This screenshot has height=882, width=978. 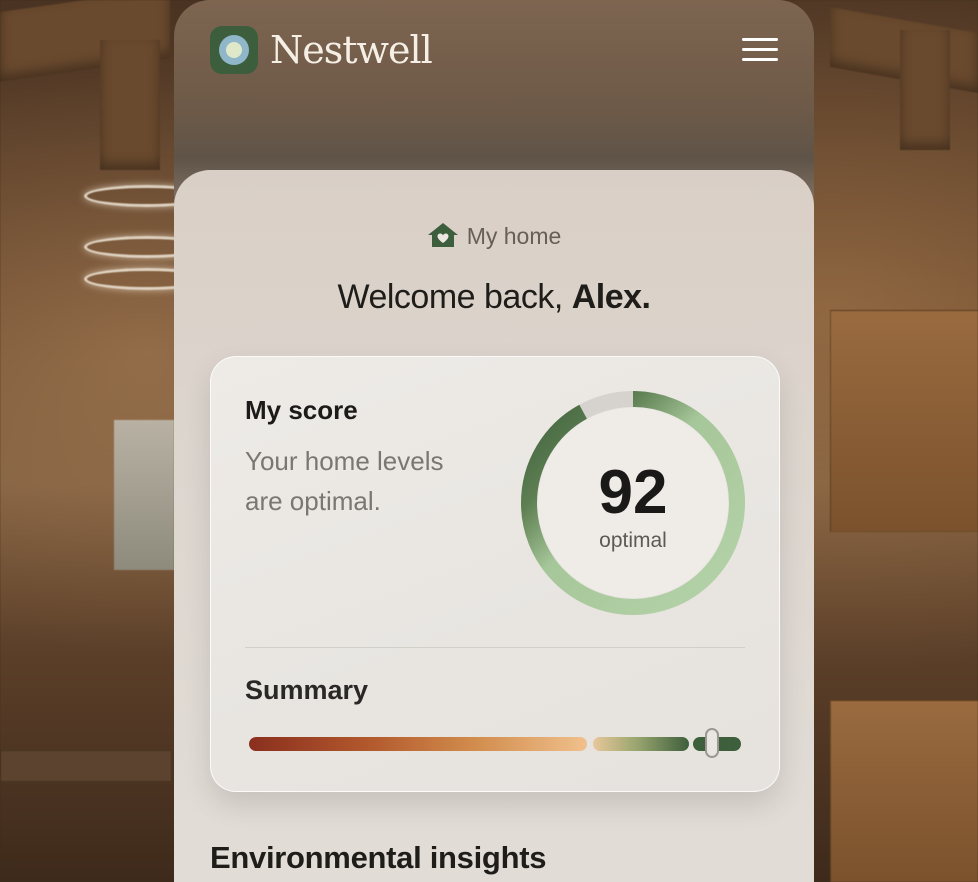 What do you see at coordinates (344, 481) in the screenshot?
I see `score-description: Your home levels are optimal.` at bounding box center [344, 481].